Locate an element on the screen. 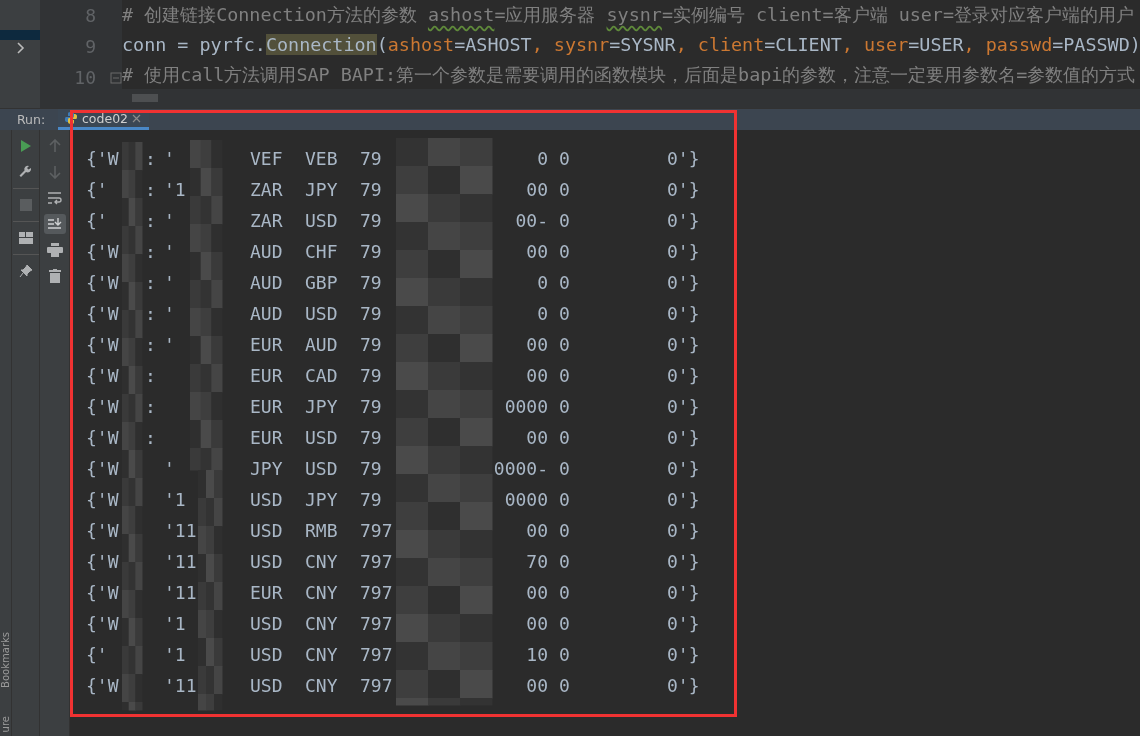 This screenshot has height=736, width=1140. code-line: # 创建链接Connection方法的参数 ashost=应用服务器 sysnr=实例编号 client=客户端 user=登录对应客户端的用户 is located at coordinates (628, 15).